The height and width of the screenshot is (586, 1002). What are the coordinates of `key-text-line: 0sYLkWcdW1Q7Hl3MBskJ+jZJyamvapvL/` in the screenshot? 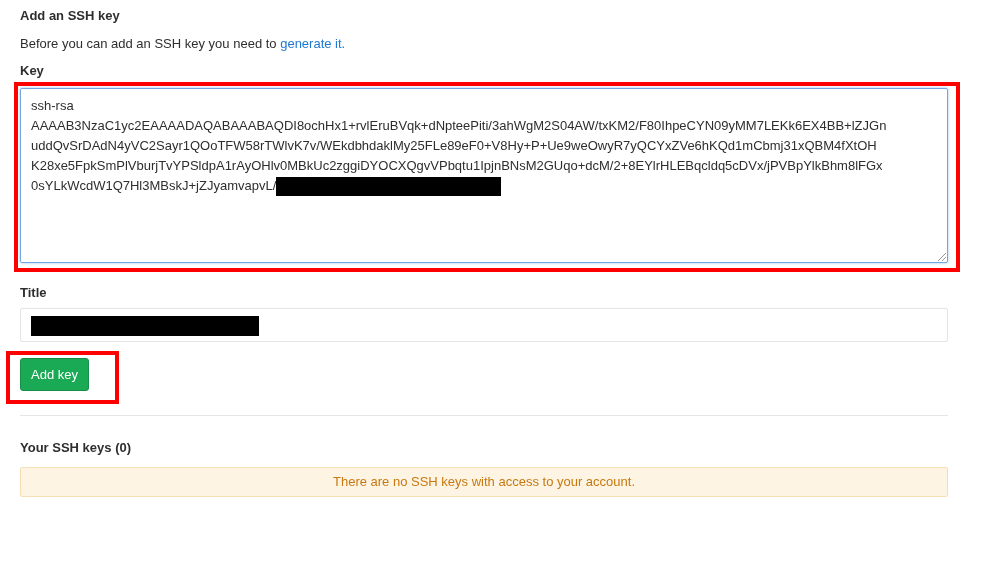 It's located at (154, 186).